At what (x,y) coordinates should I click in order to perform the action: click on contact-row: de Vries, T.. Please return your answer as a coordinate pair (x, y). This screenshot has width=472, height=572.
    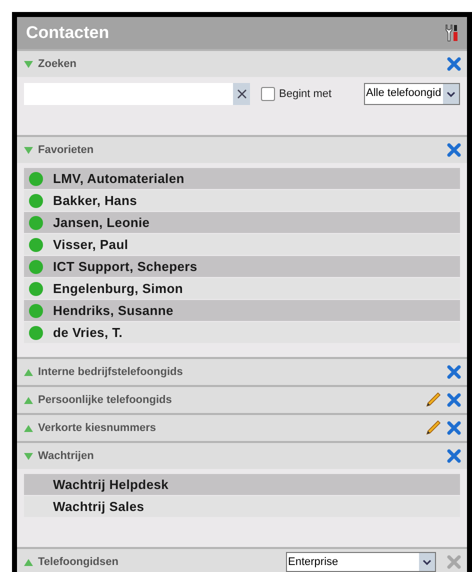
    Looking at the image, I should click on (242, 332).